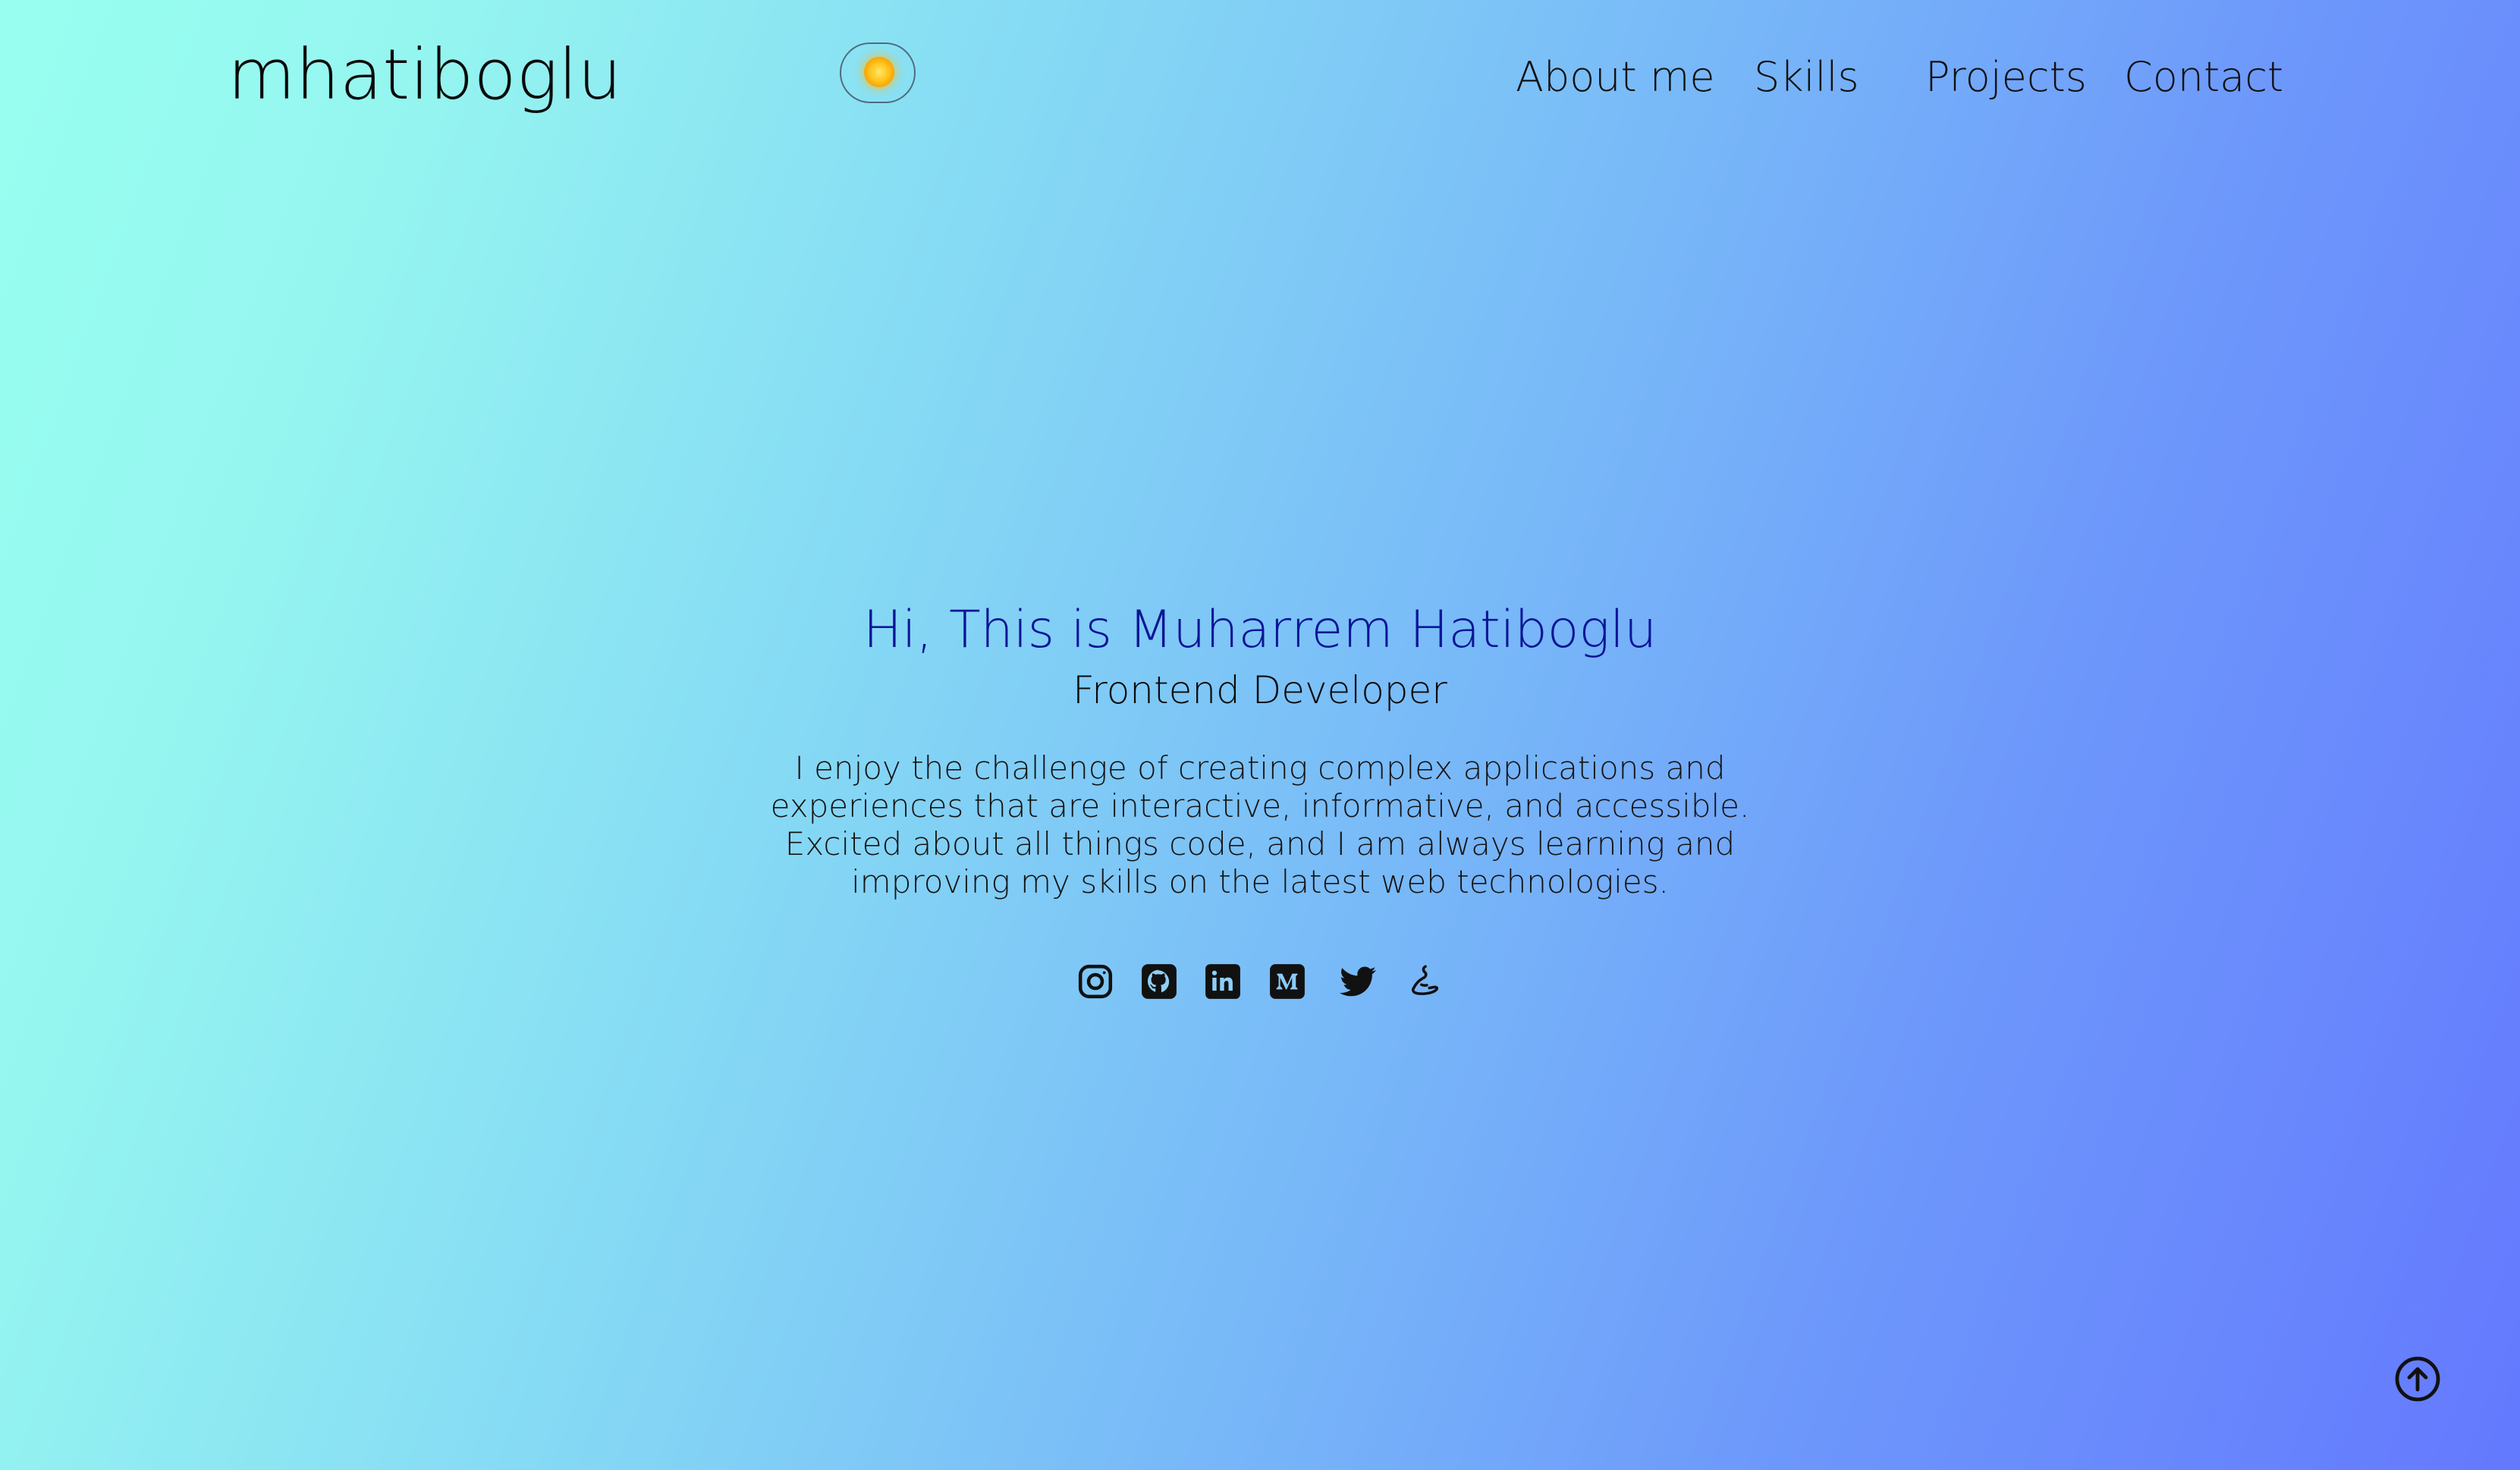  I want to click on scroll-to-top-button, so click(2417, 1379).